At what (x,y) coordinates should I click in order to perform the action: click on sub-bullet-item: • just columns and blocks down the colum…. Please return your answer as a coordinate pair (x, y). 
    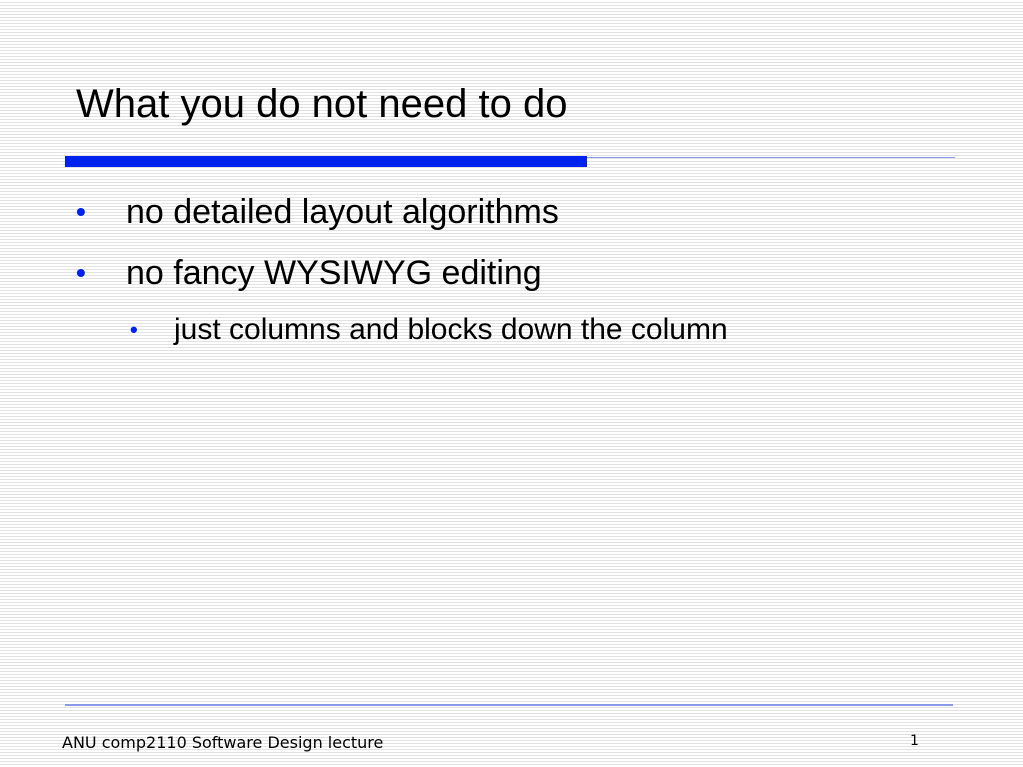
    Looking at the image, I should click on (429, 330).